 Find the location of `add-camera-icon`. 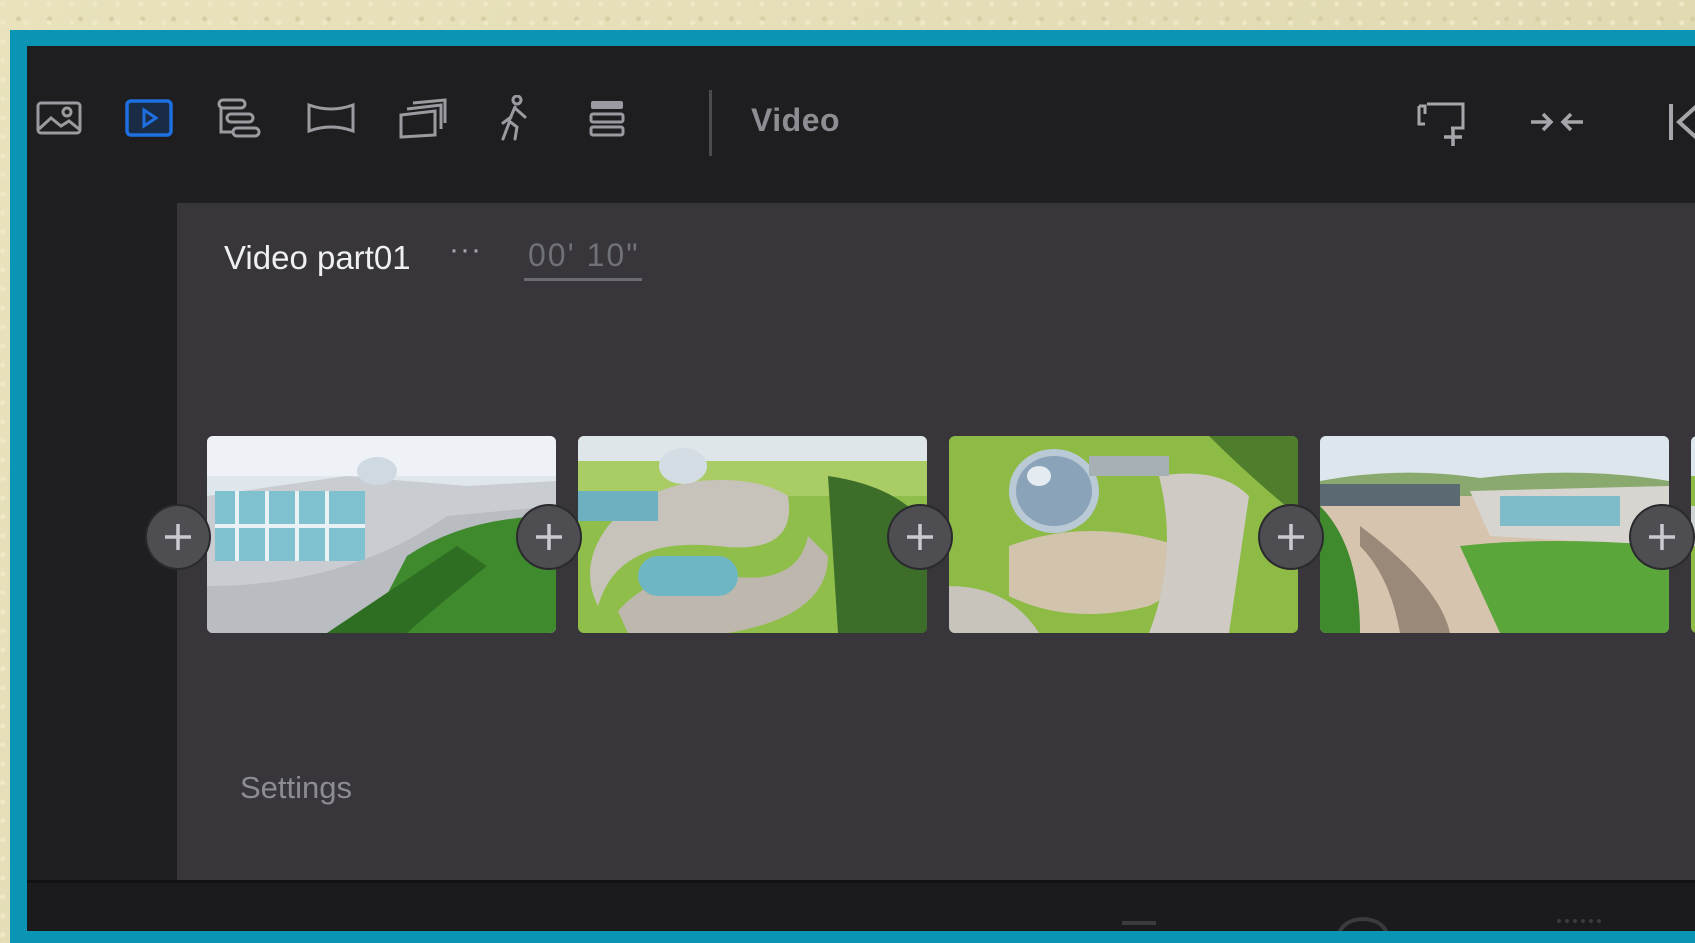

add-camera-icon is located at coordinates (1441, 124).